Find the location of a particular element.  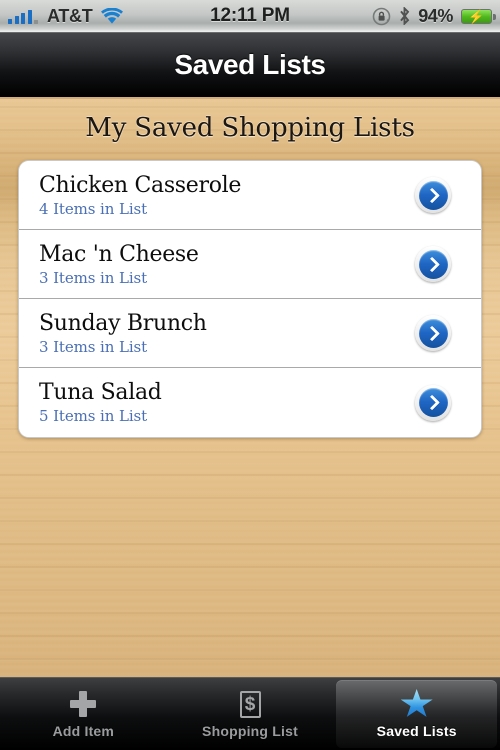

rotation-lock-icon is located at coordinates (381, 16).